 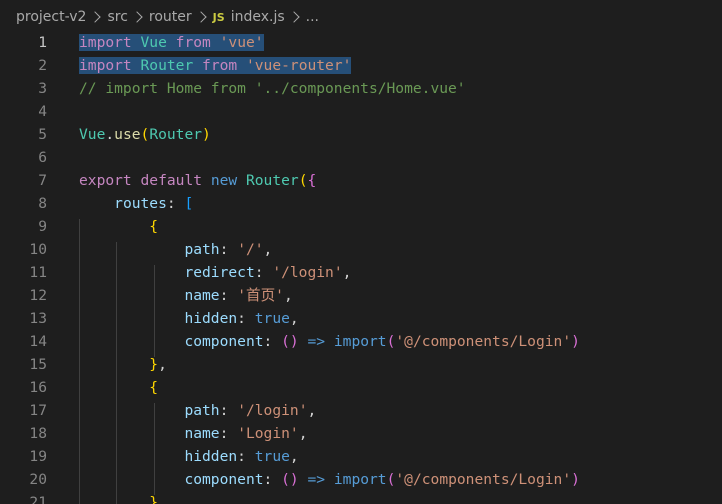 What do you see at coordinates (51, 17) in the screenshot?
I see `breadcrumb-item-project: project-v2` at bounding box center [51, 17].